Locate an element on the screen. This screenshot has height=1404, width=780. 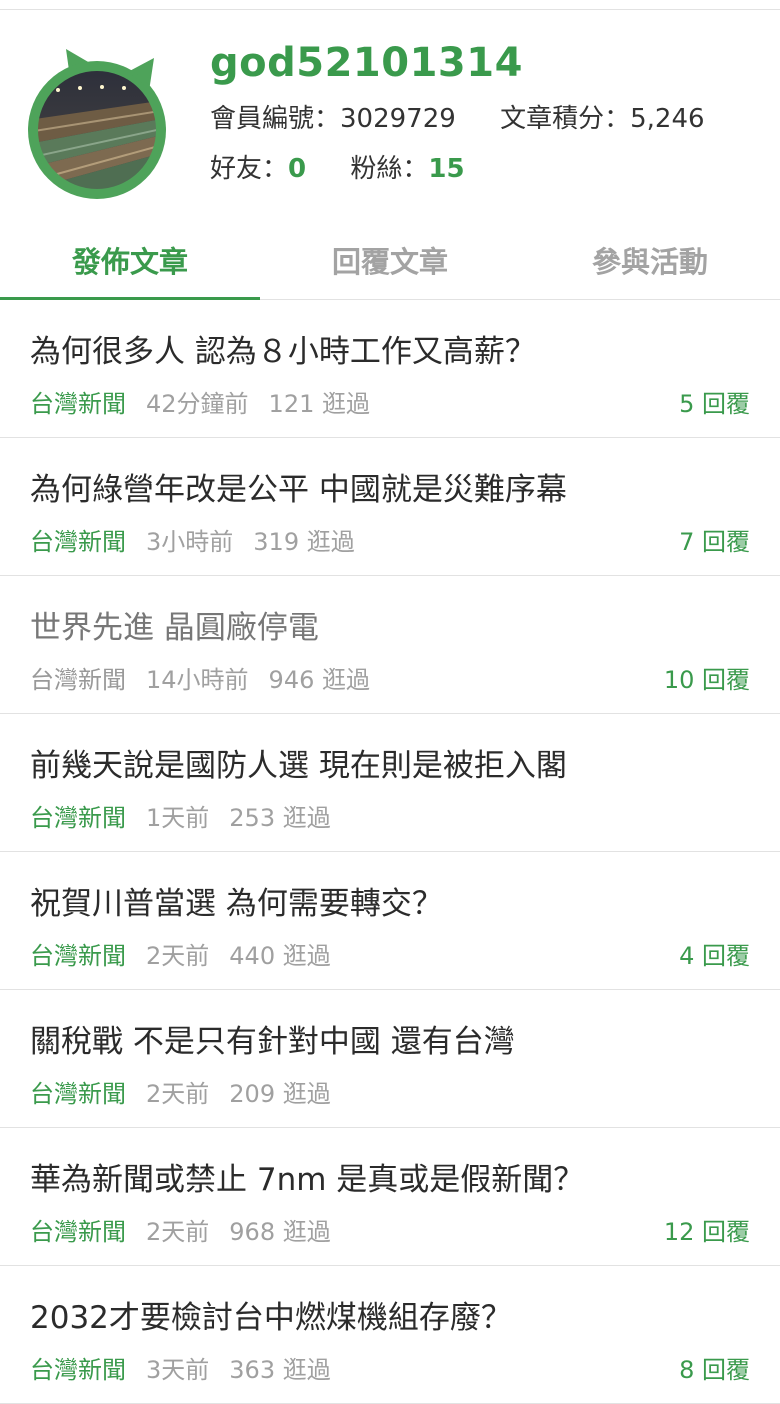
member-id-stat: 會員編號：3029729 is located at coordinates (333, 116).